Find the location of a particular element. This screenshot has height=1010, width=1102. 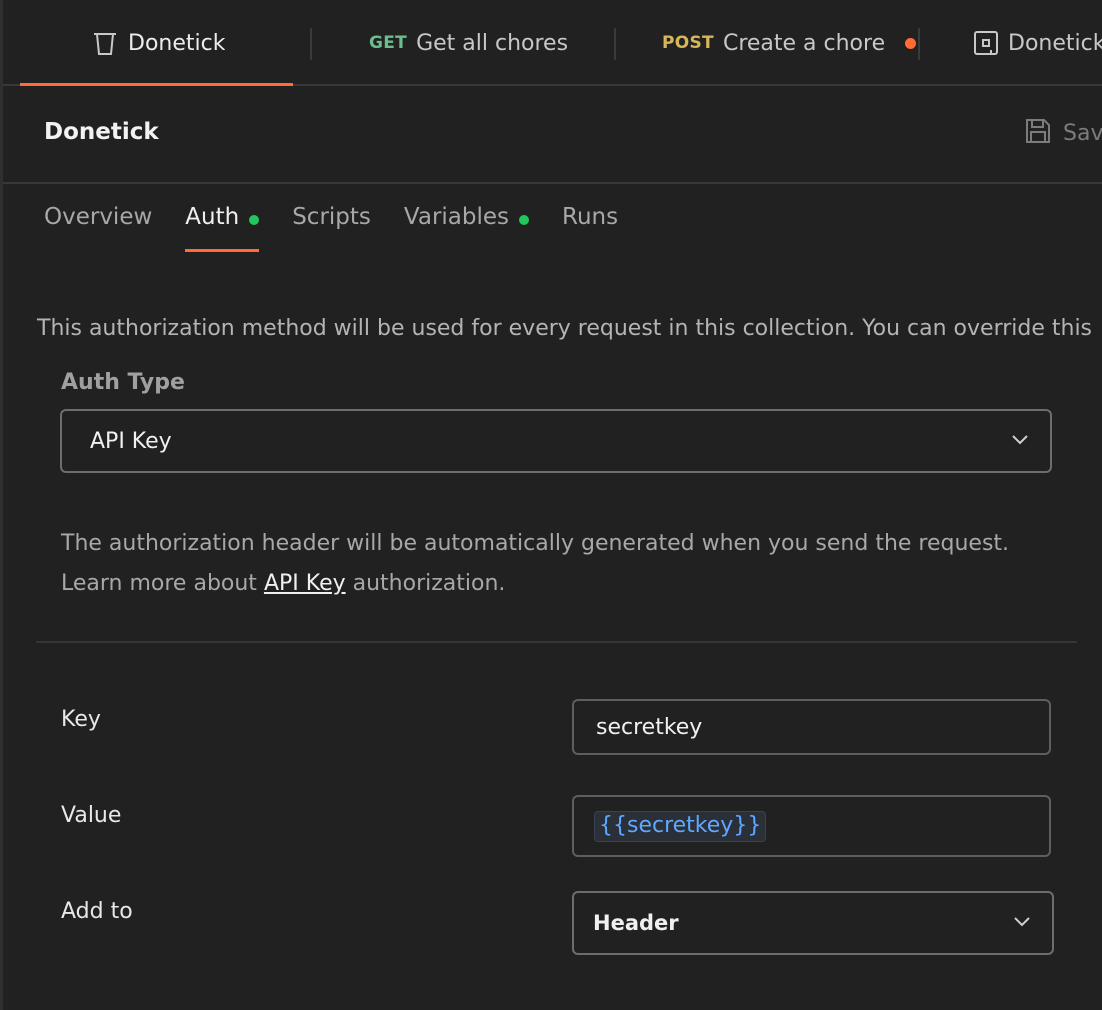

collection-icon is located at coordinates (105, 43).